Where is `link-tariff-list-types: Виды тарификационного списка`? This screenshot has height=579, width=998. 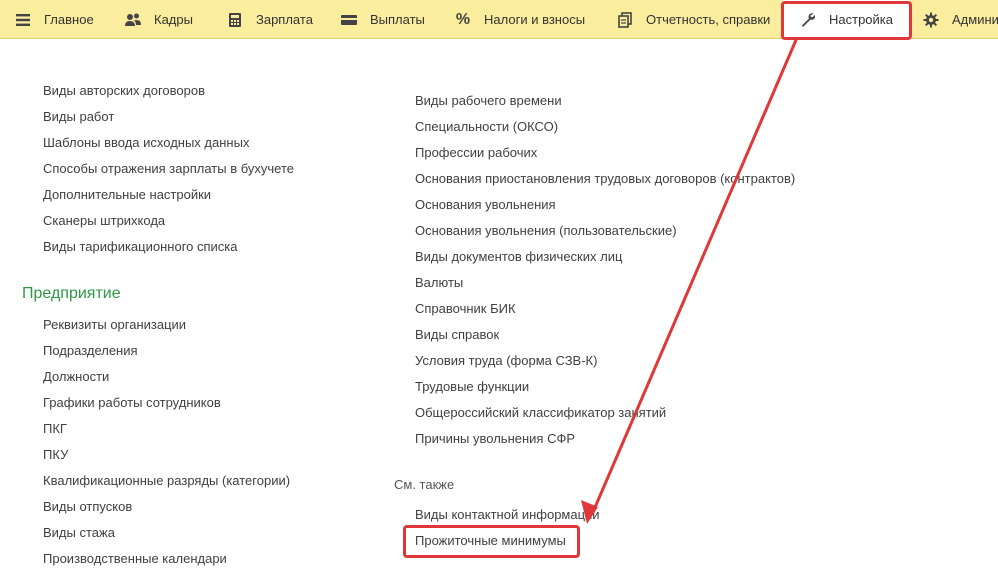 link-tariff-list-types: Виды тарификационного списка is located at coordinates (140, 246).